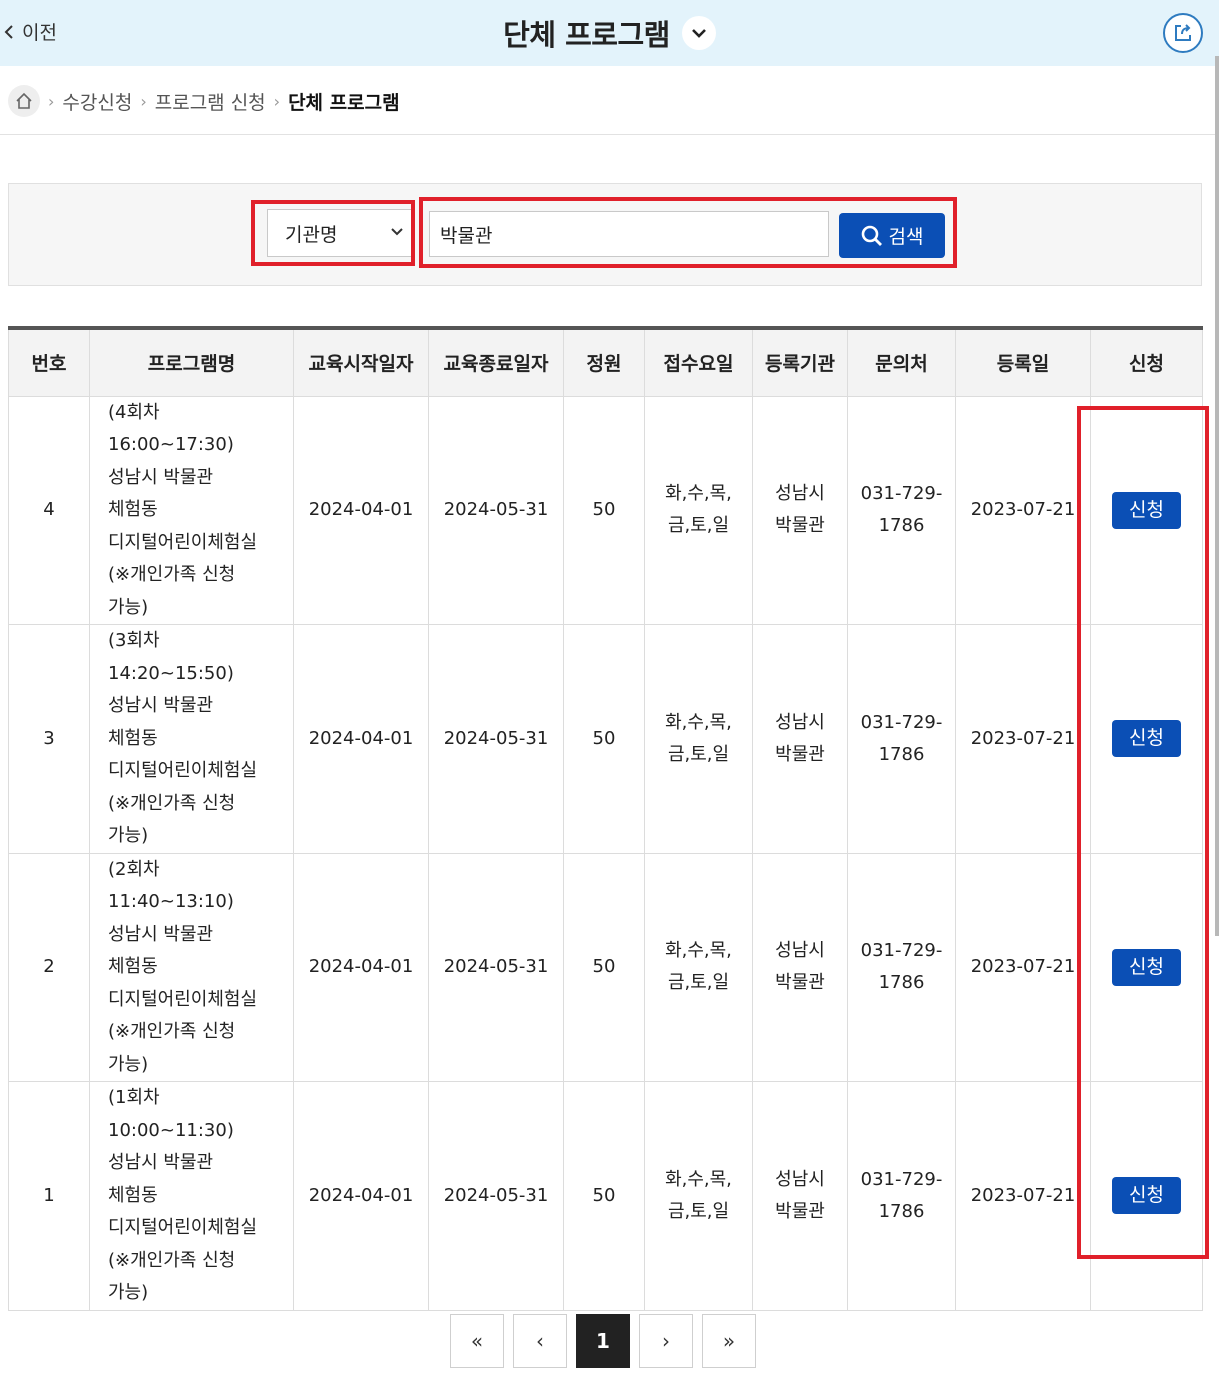 The width and height of the screenshot is (1219, 1374). Describe the element at coordinates (901, 983) in the screenshot. I see `cell-line: 1786` at that location.